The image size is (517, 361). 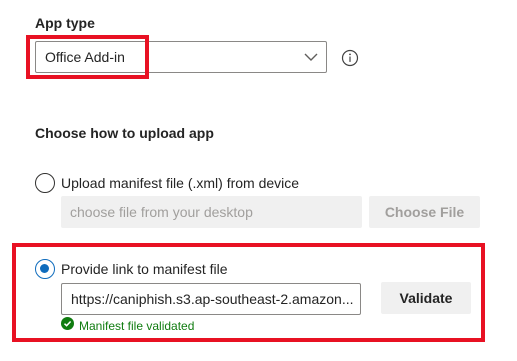 I want to click on file-path-input: choose file from your desktop, so click(x=211, y=212).